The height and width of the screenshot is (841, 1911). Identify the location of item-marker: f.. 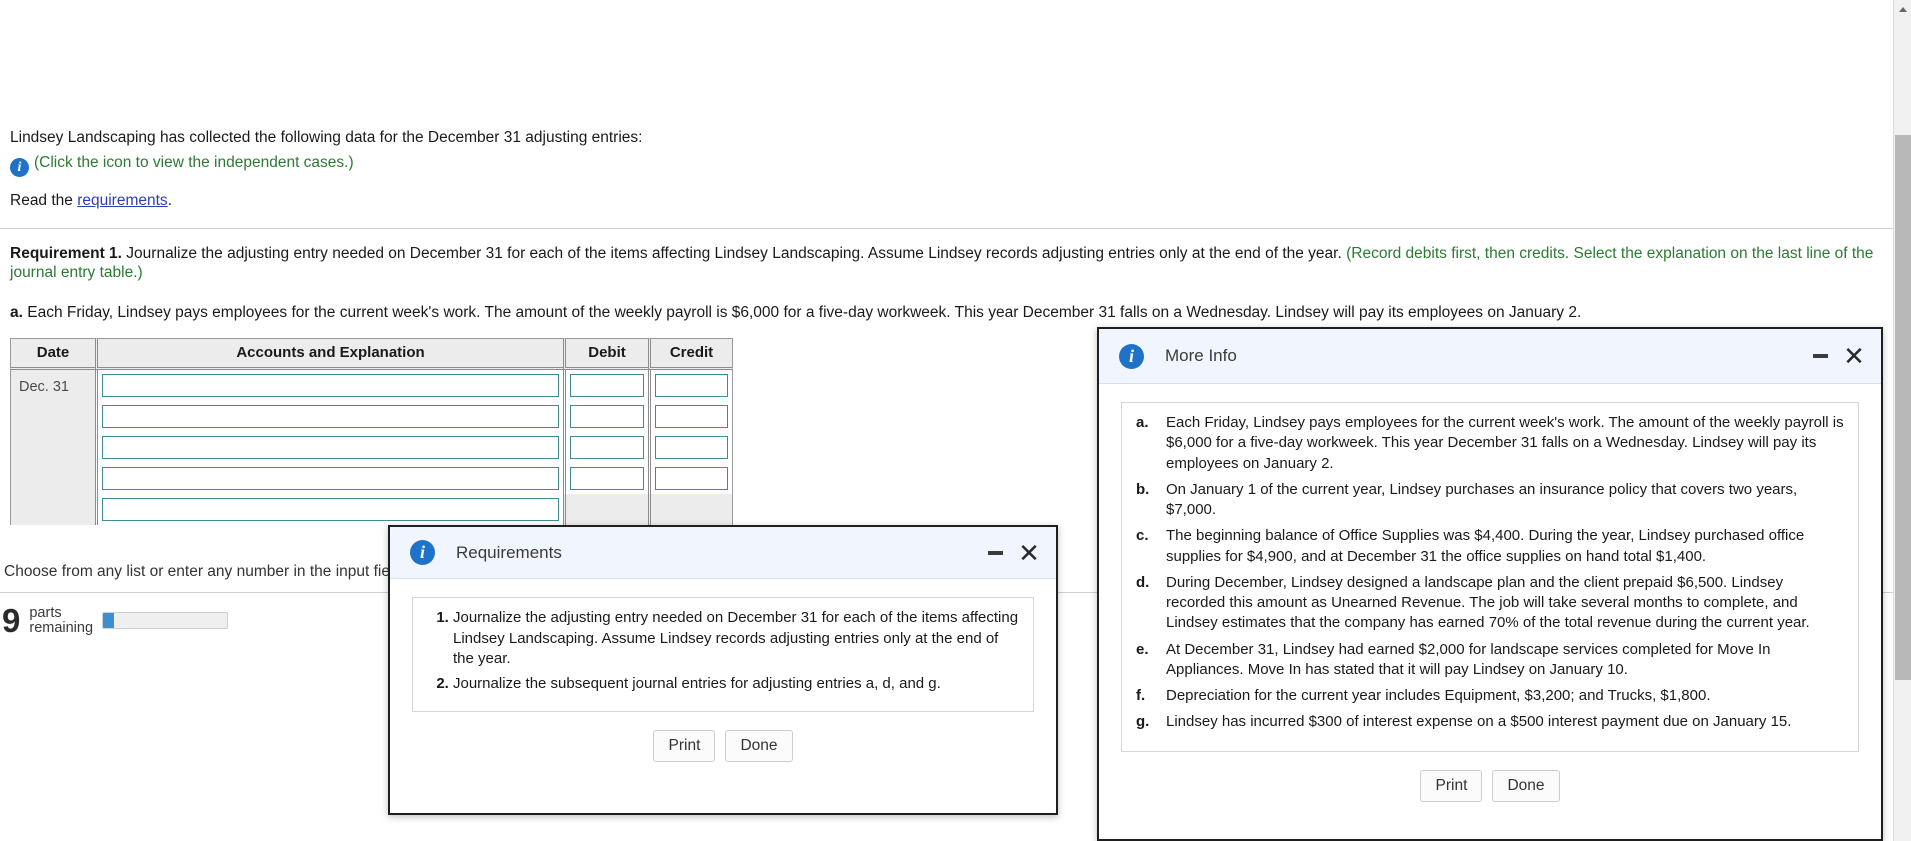
(1141, 695).